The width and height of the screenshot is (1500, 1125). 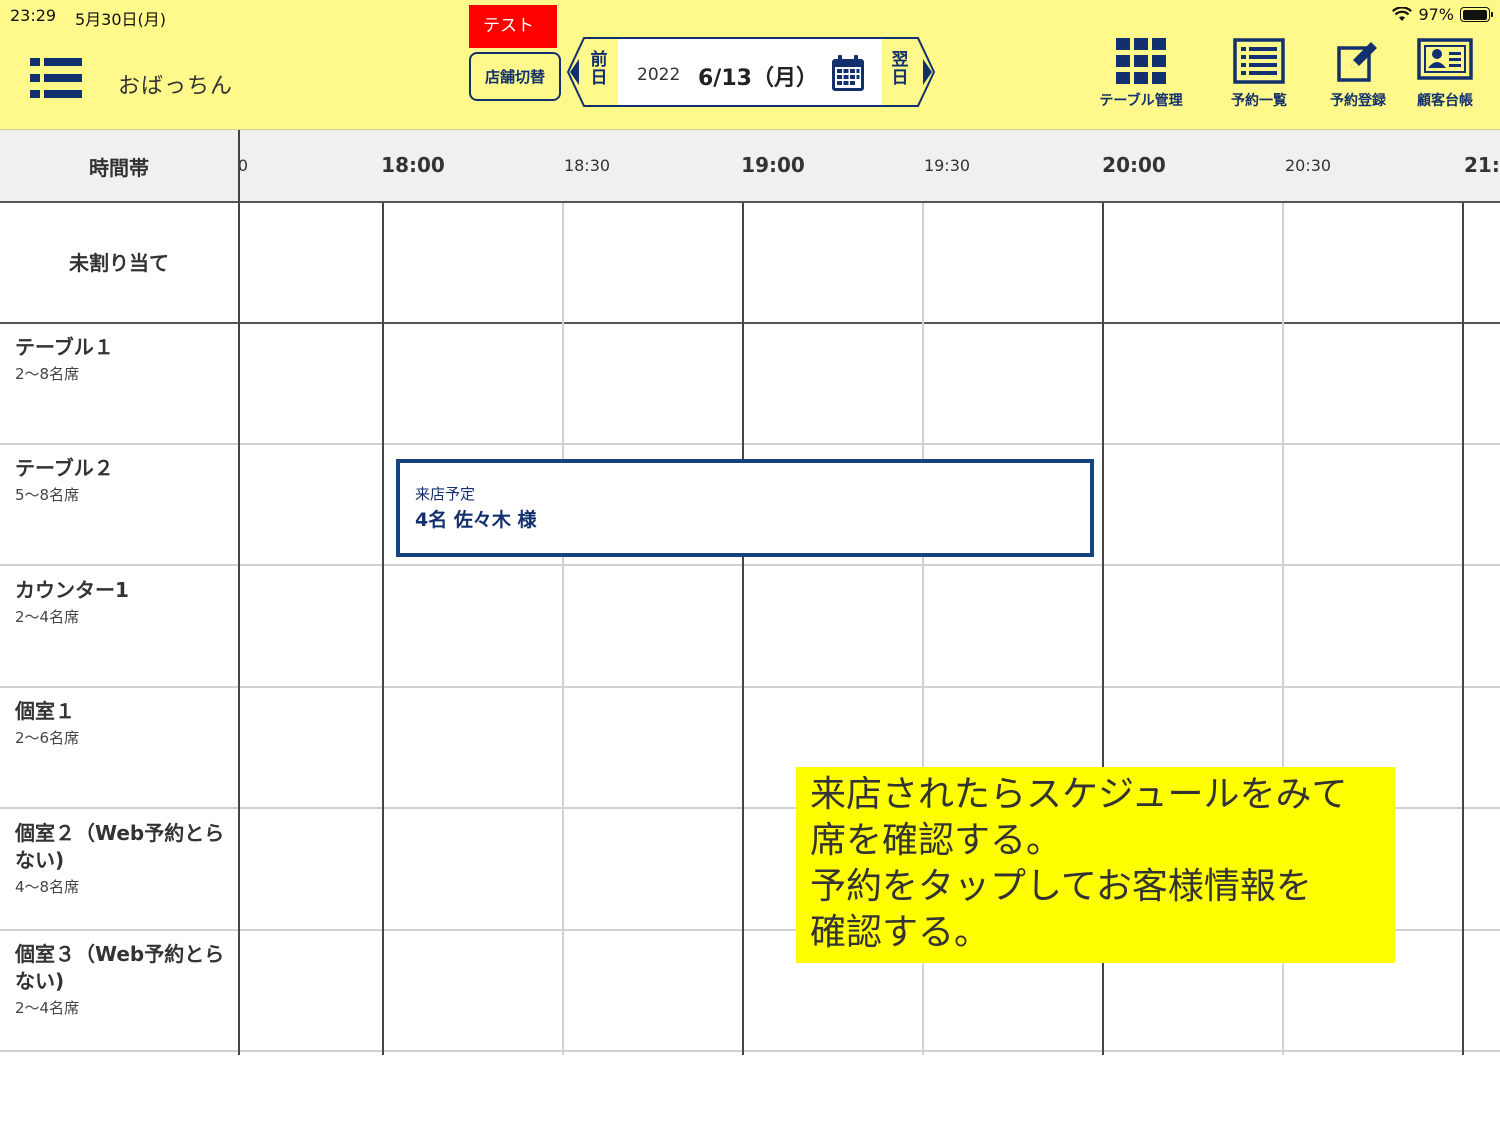 I want to click on prev-day-button: 前日, so click(x=592, y=72).